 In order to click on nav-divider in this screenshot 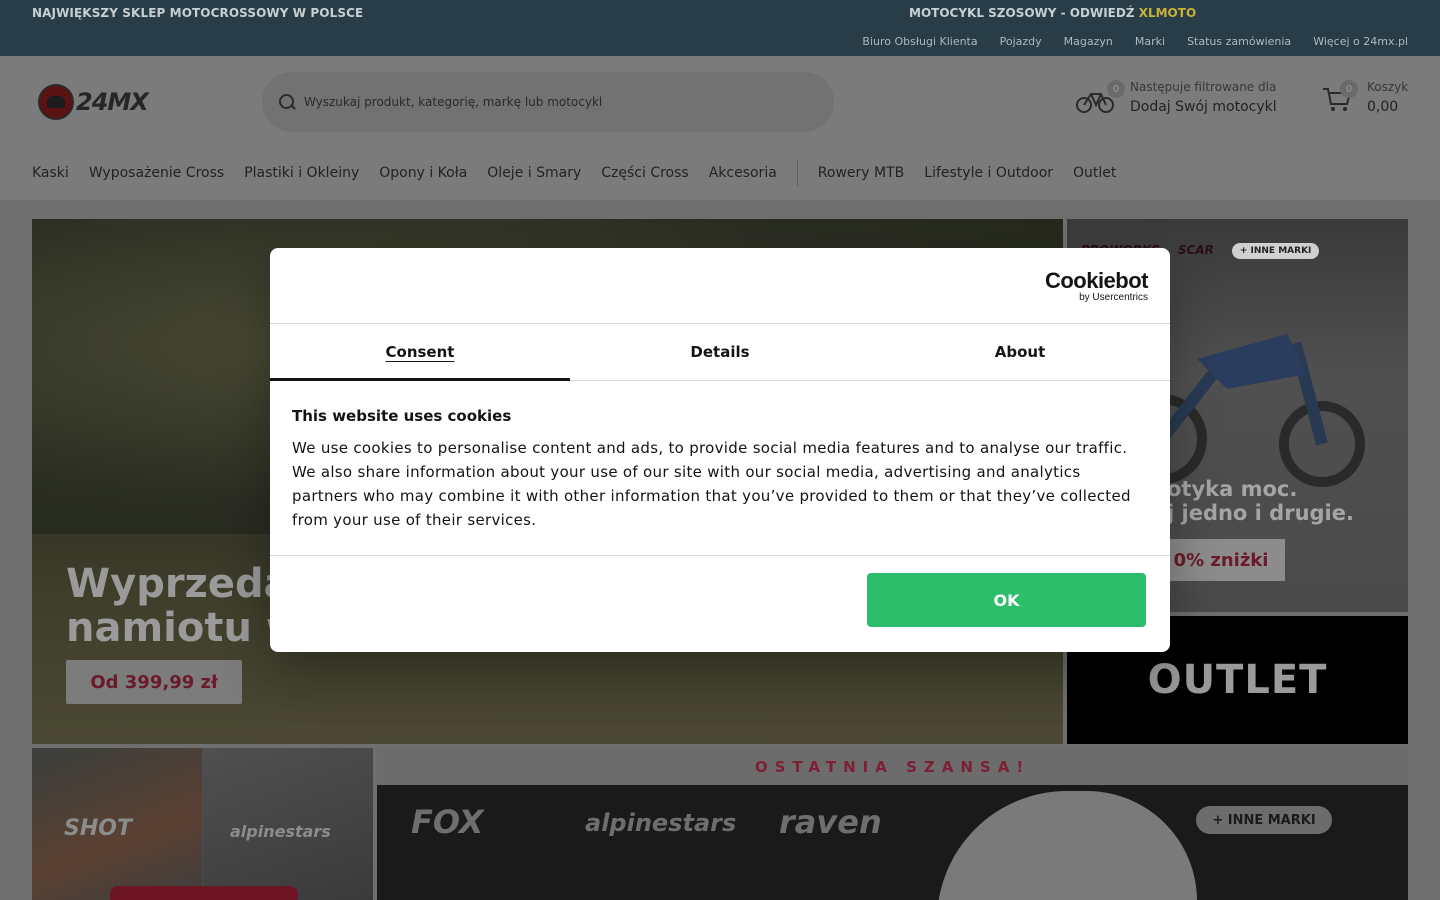, I will do `click(797, 173)`.